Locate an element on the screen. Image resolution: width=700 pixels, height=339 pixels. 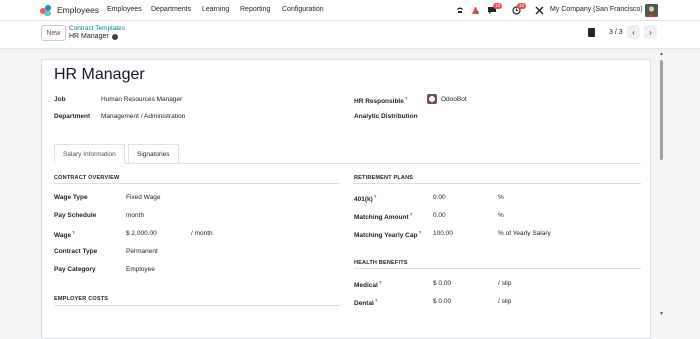
matching-amount-unit: % is located at coordinates (501, 215).